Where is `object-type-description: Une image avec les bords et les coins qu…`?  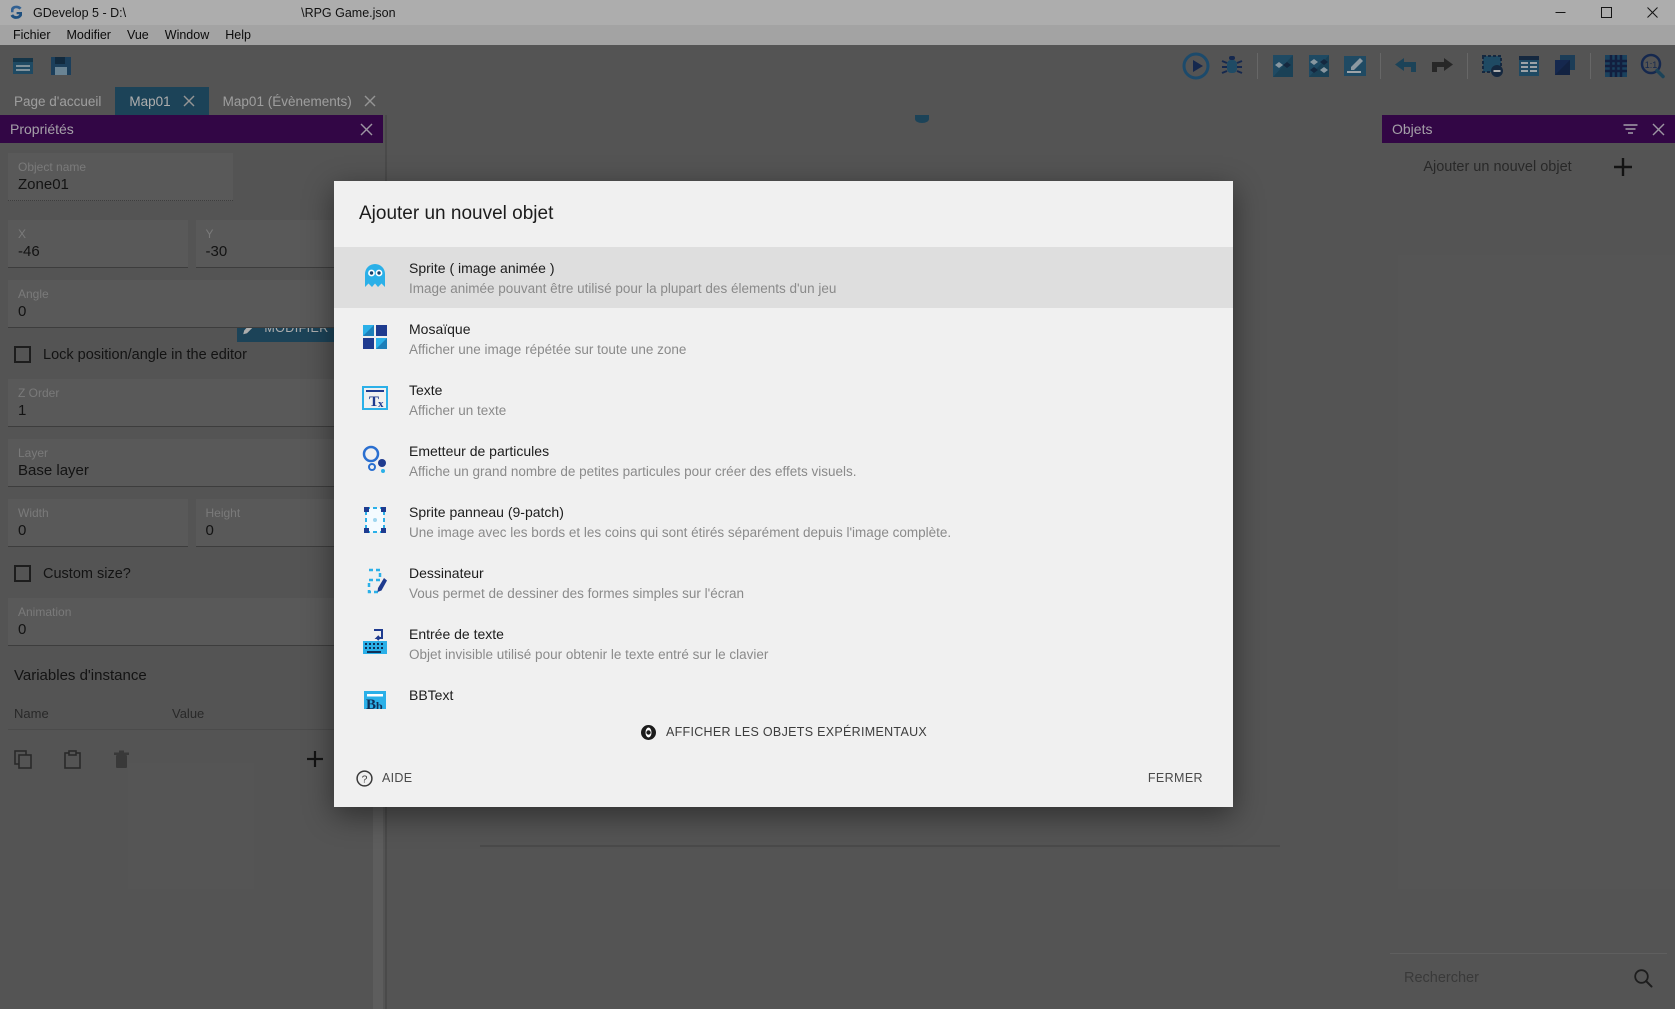
object-type-description: Une image avec les bords et les coins qu… is located at coordinates (680, 532).